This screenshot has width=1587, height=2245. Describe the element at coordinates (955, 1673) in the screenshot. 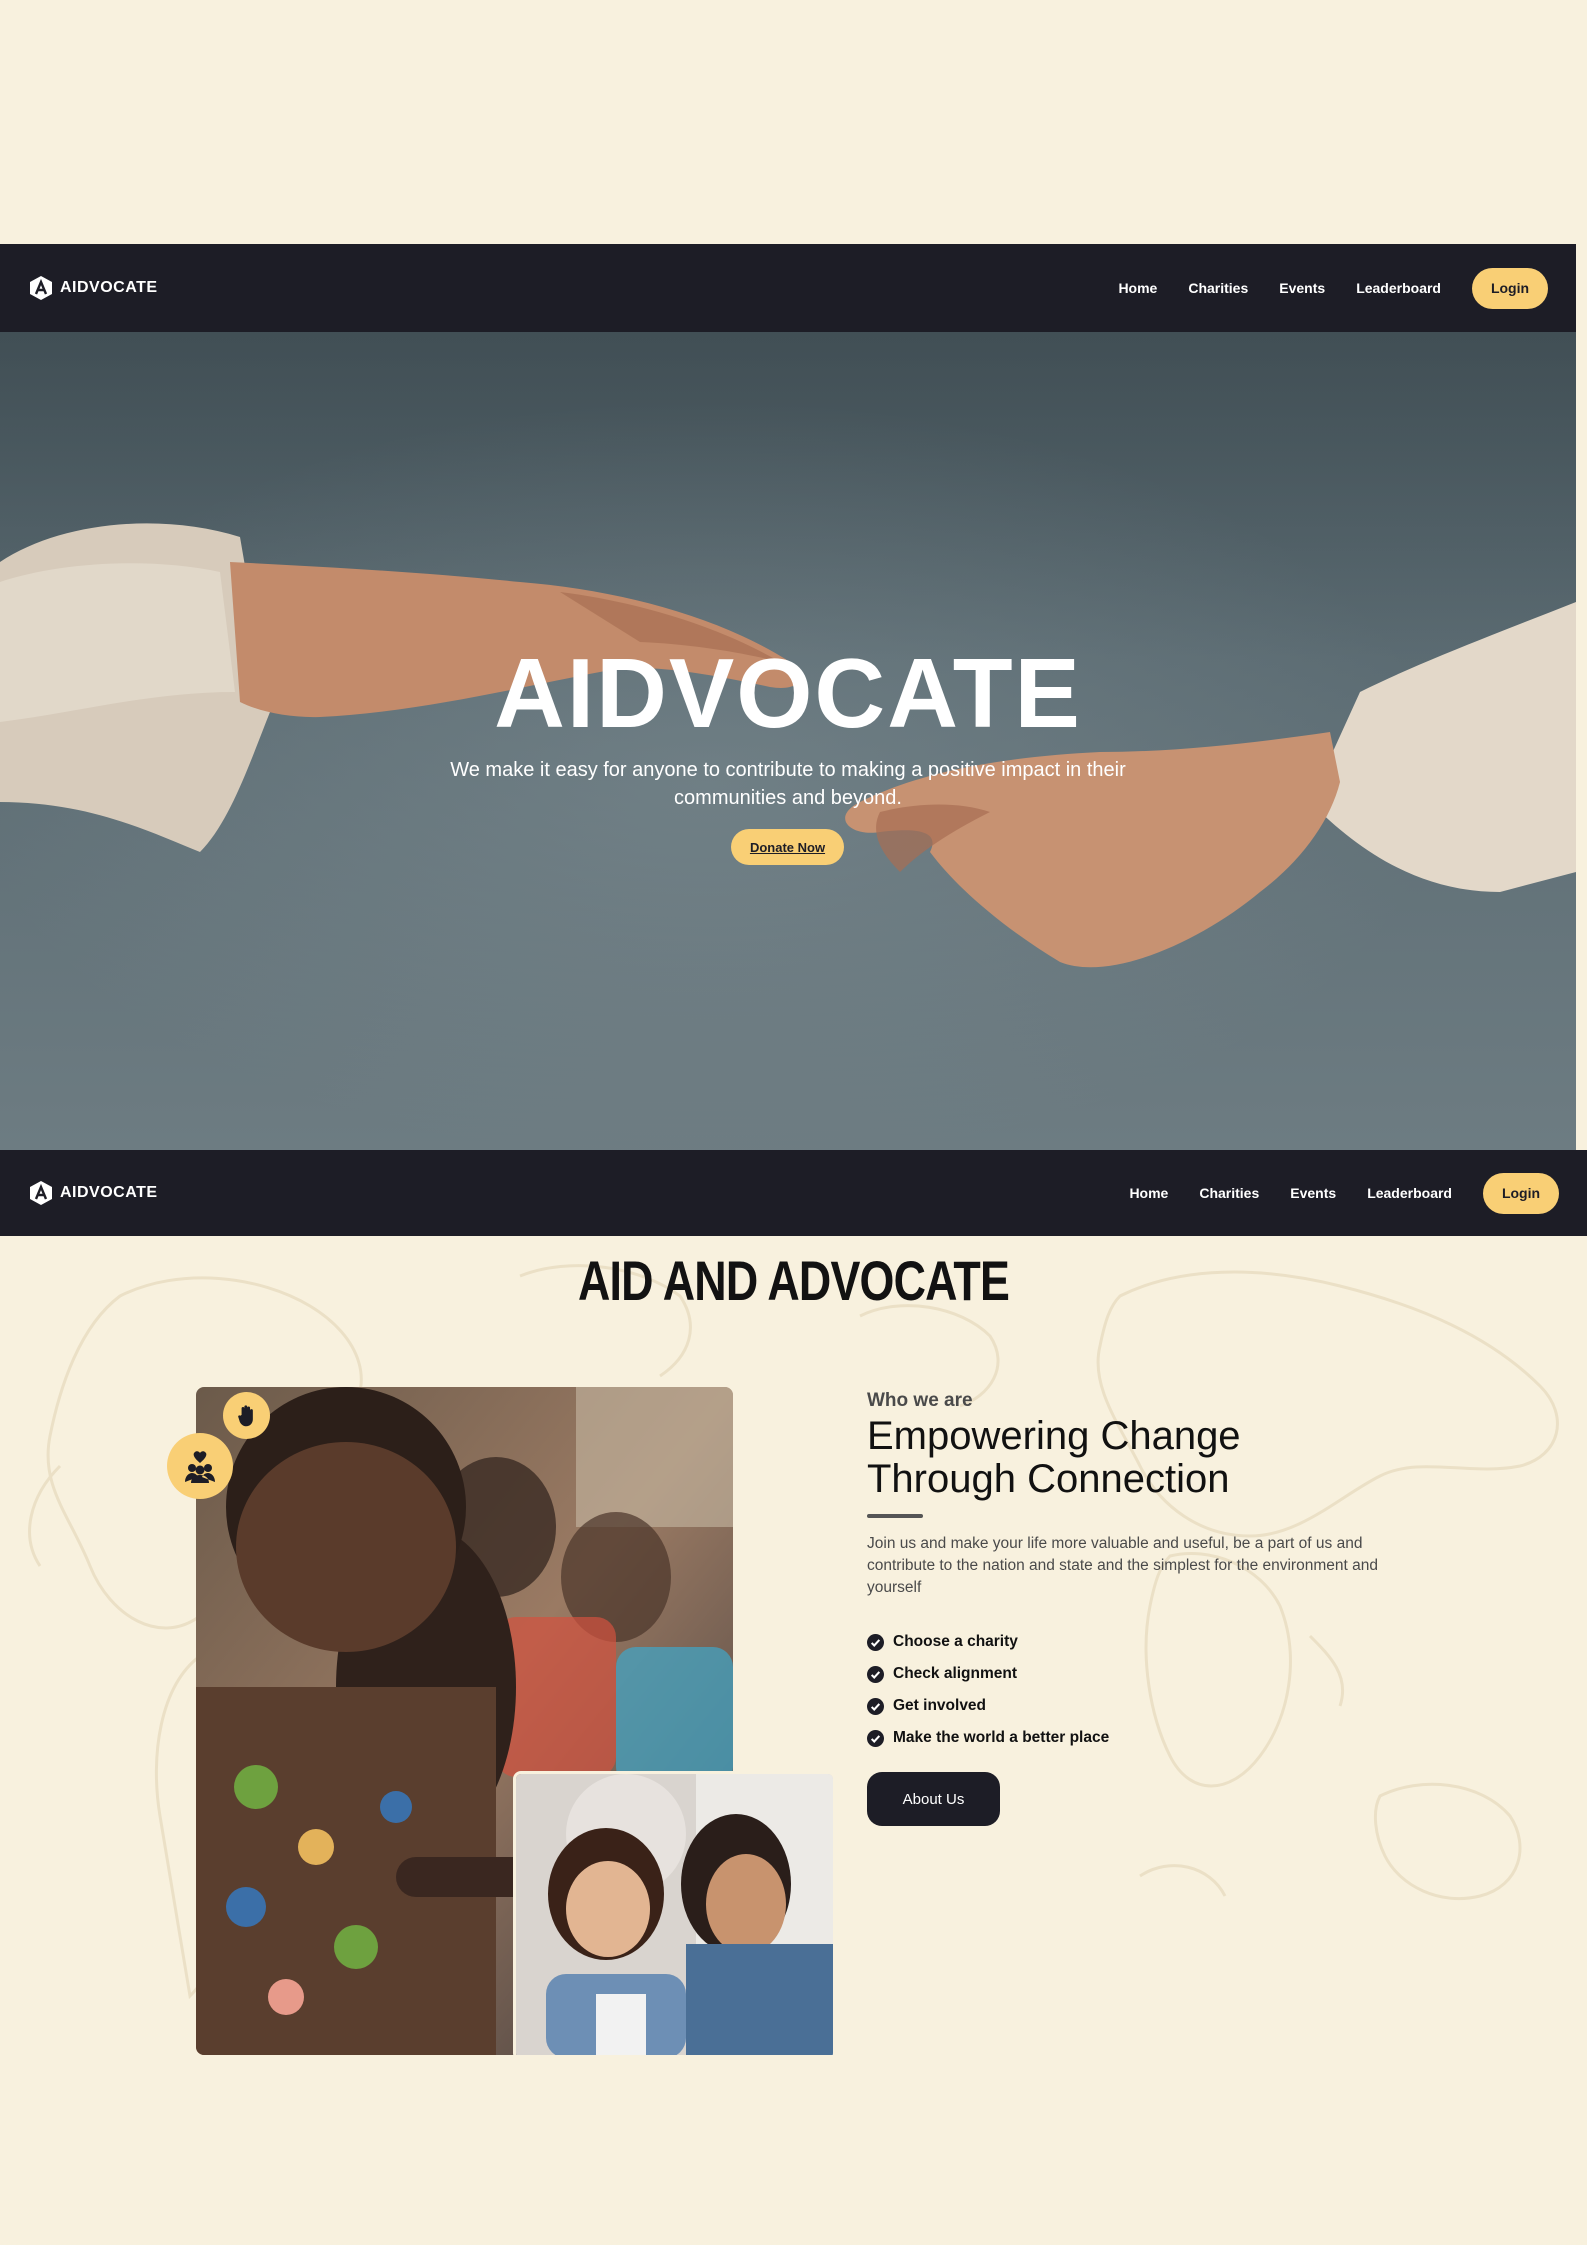

I see `step-label: Check alignment` at that location.